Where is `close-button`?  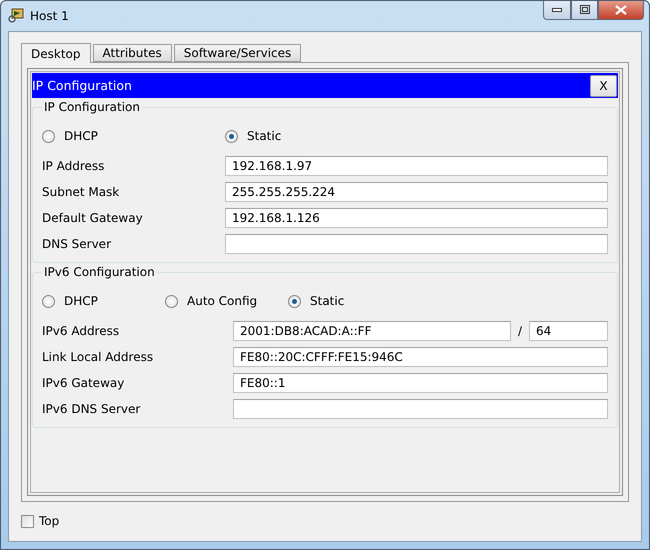 close-button is located at coordinates (621, 10).